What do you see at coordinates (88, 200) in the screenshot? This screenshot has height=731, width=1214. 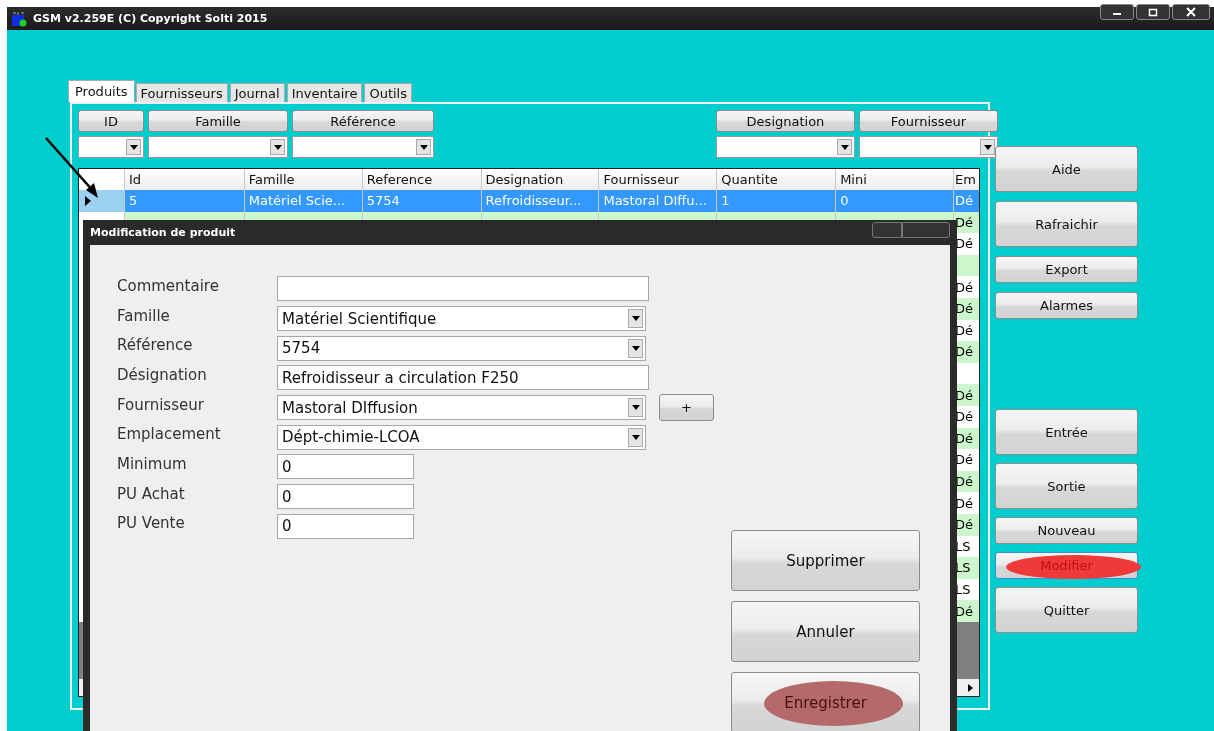 I see `current-row-icon` at bounding box center [88, 200].